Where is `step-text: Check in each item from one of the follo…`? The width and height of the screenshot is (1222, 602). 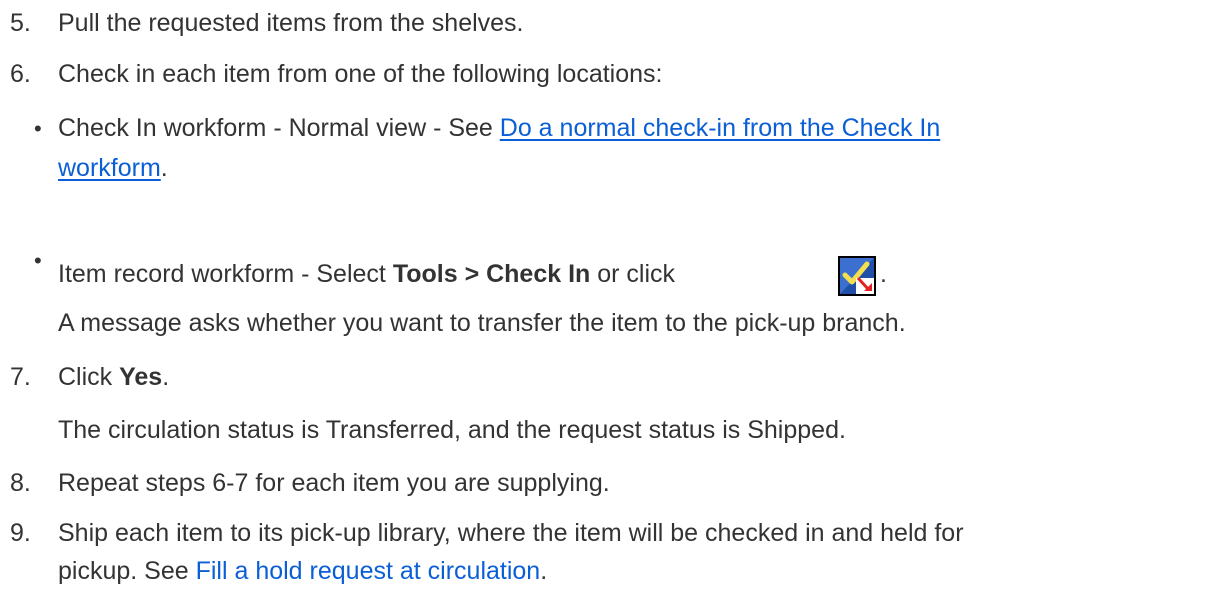
step-text: Check in each item from one of the follo… is located at coordinates (360, 74).